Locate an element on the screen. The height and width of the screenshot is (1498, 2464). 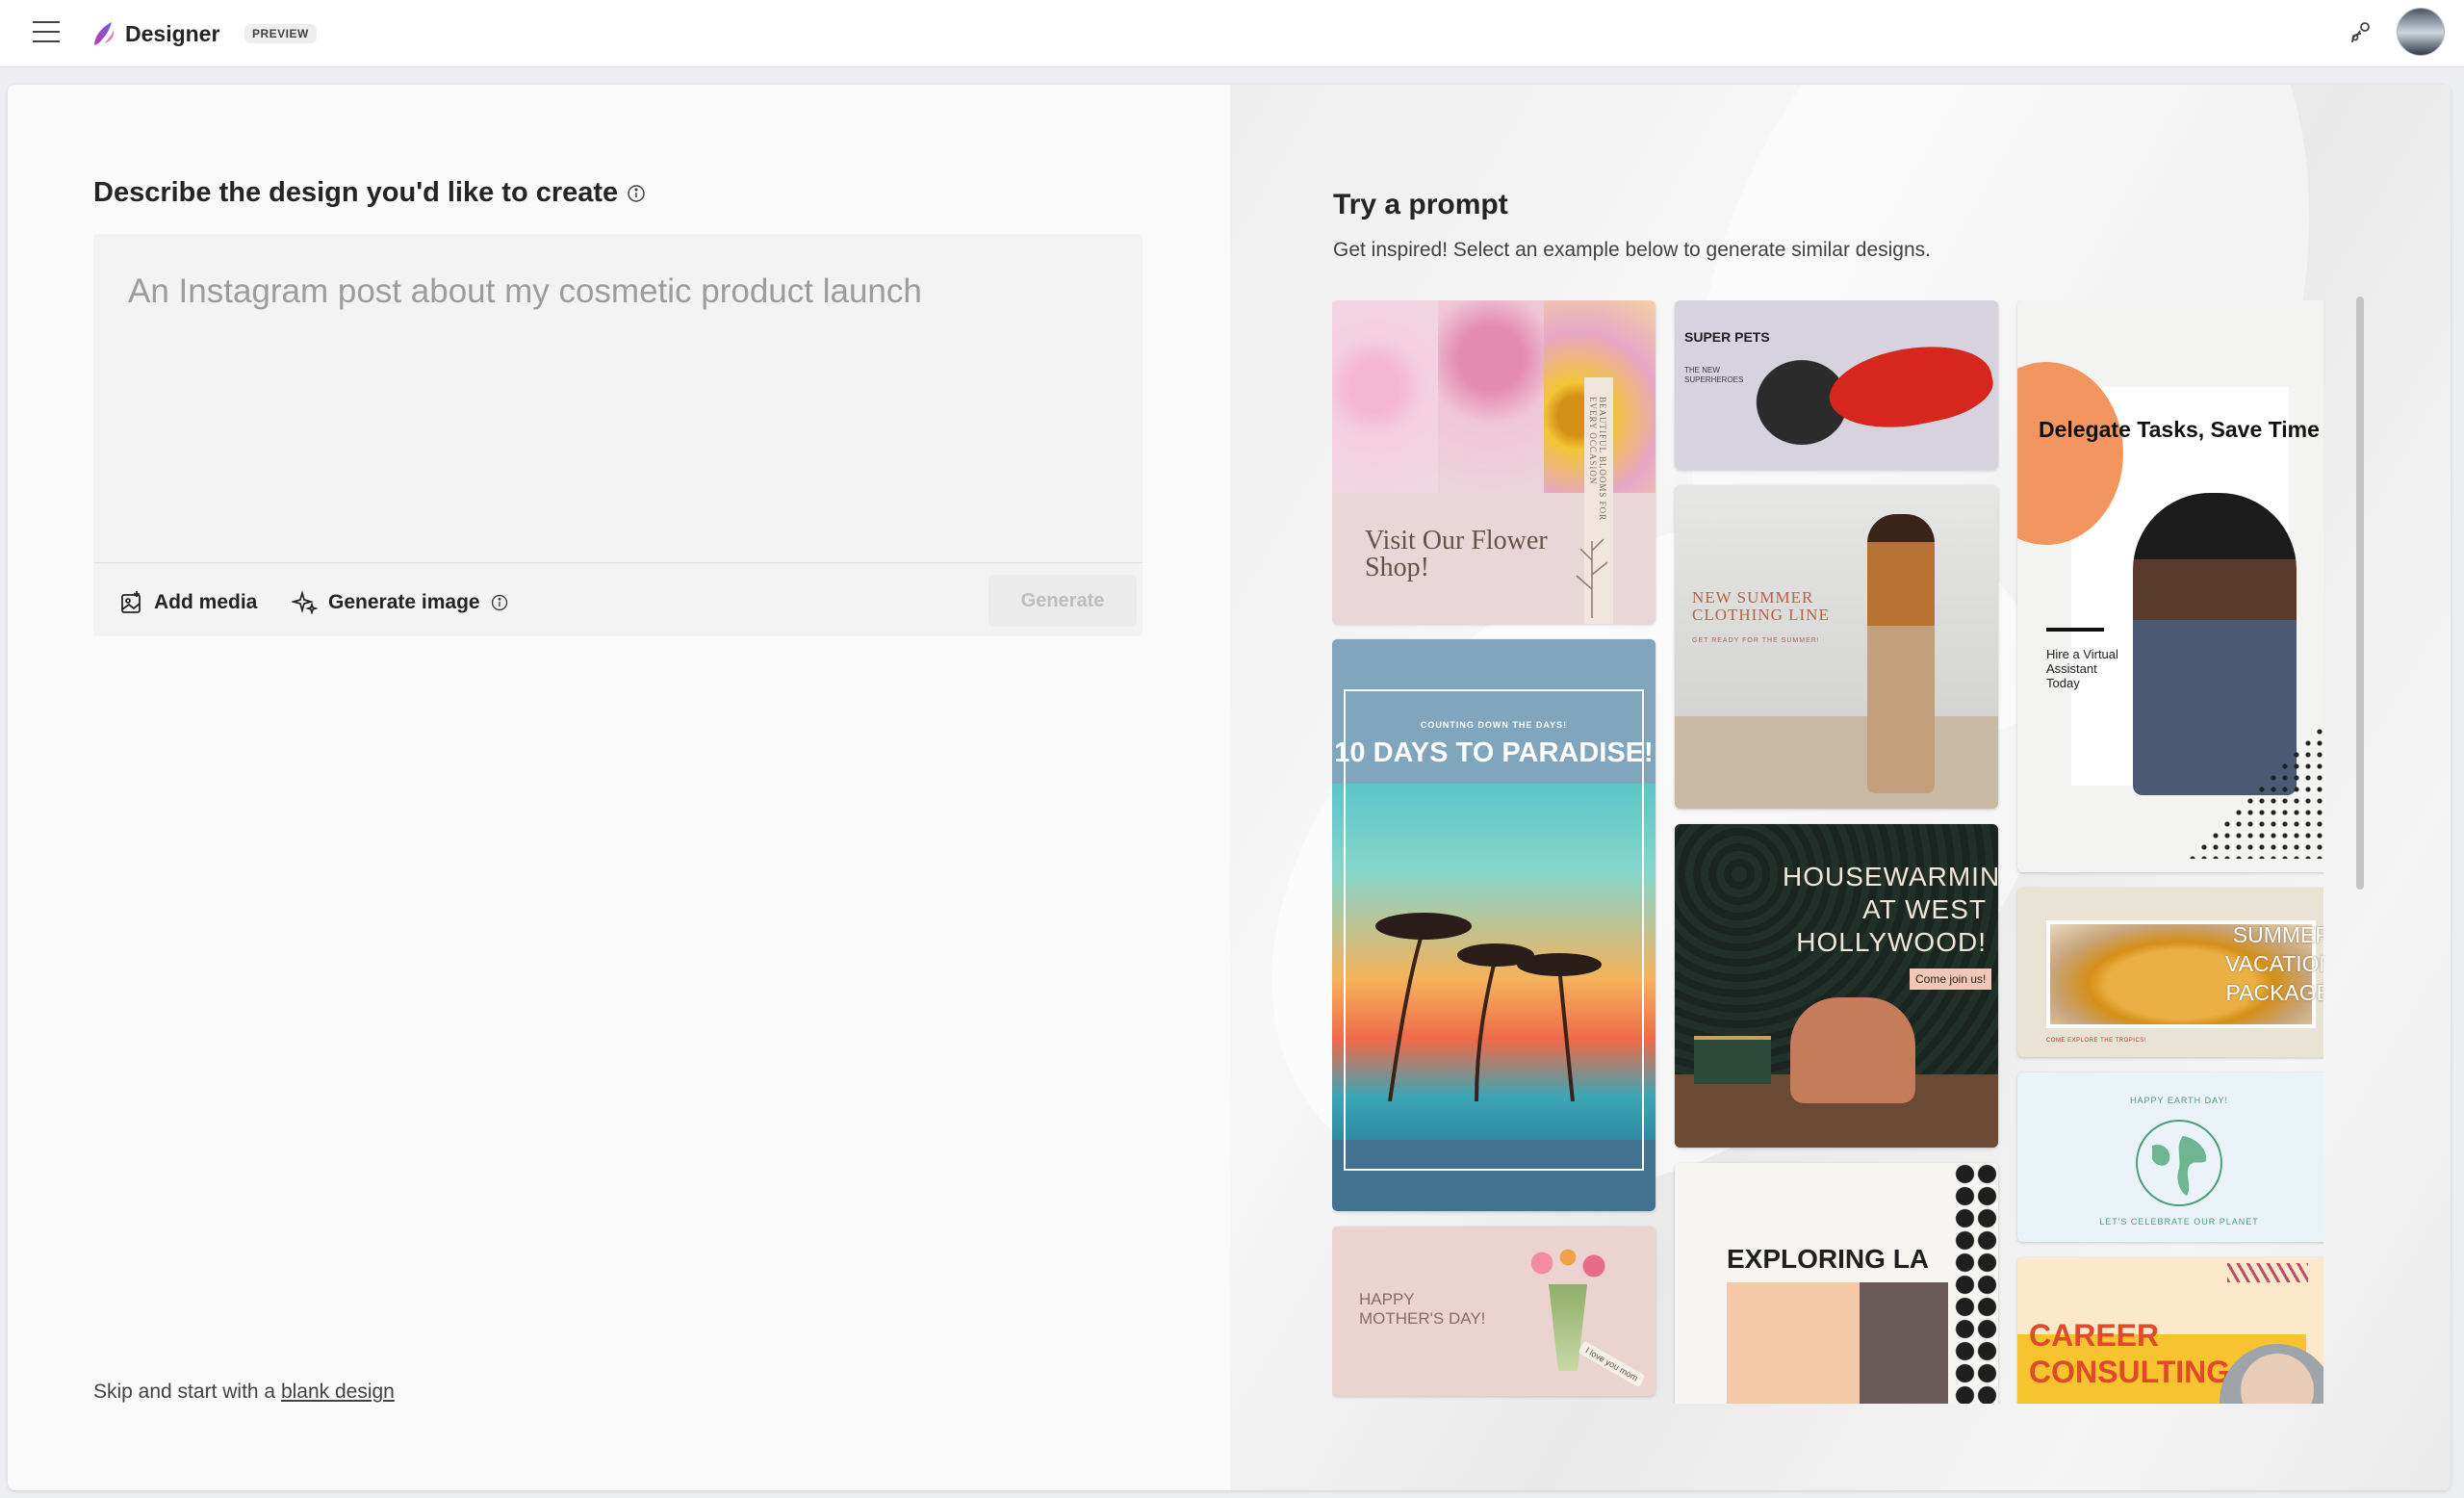
vacation-title: SUMMER VACATION PACKAGE is located at coordinates (2274, 963).